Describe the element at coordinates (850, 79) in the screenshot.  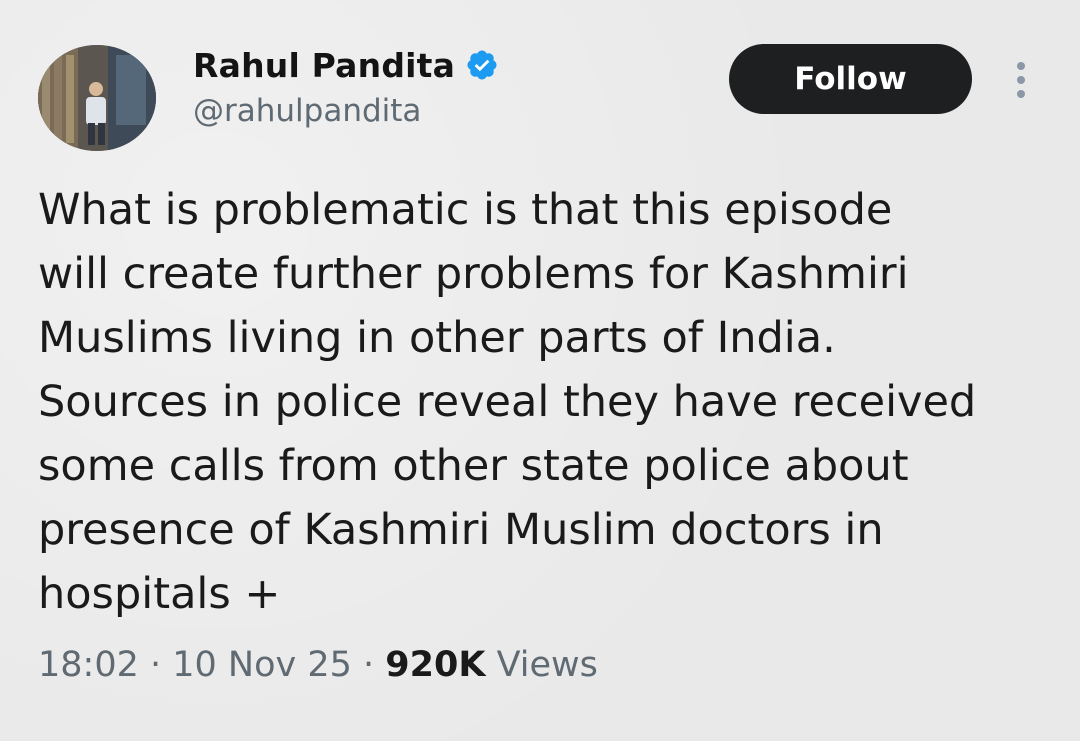
I see `follow-button: Follow` at that location.